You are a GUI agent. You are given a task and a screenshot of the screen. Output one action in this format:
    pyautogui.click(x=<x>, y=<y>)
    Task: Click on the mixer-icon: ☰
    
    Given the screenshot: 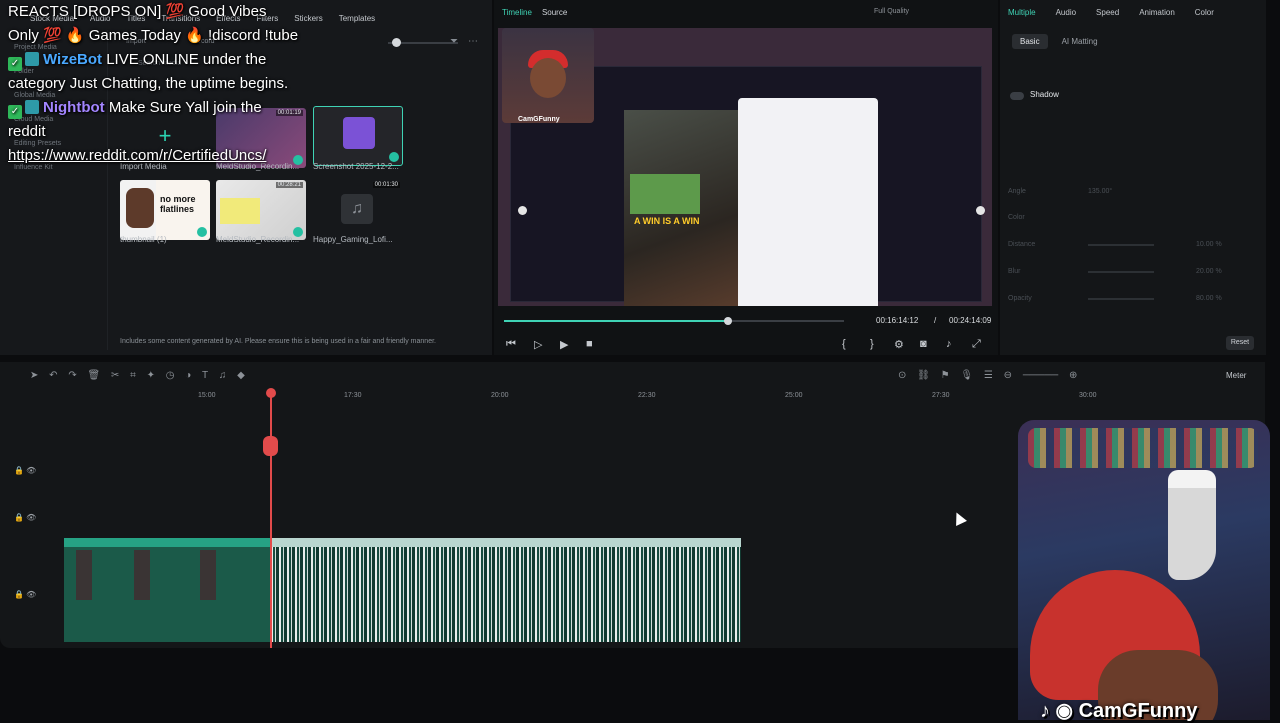 What is the action you would take?
    pyautogui.click(x=988, y=375)
    